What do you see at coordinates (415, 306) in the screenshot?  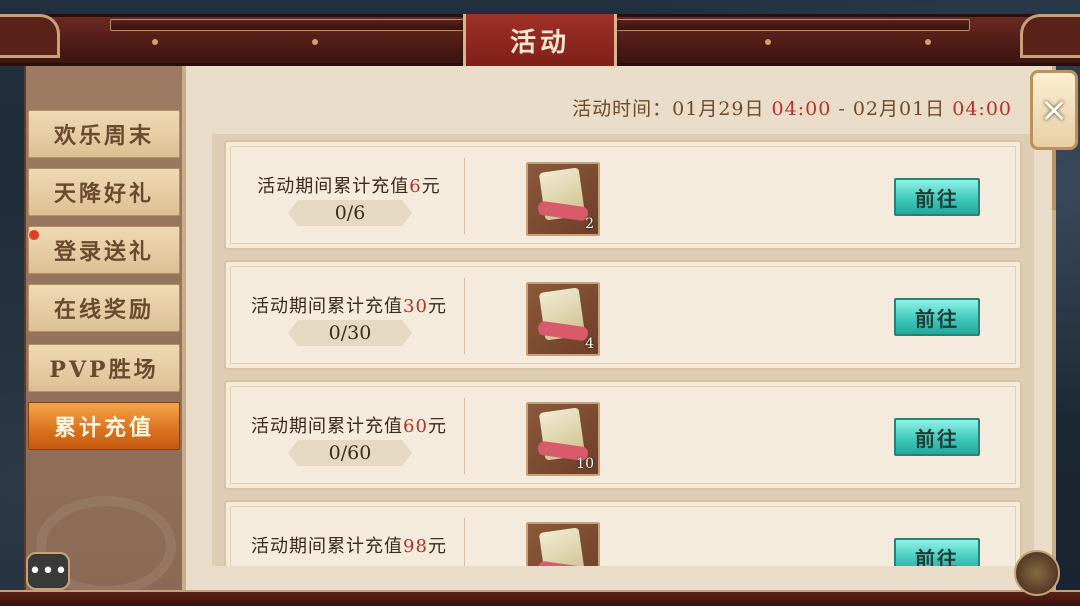 I see `task-amount: 30` at bounding box center [415, 306].